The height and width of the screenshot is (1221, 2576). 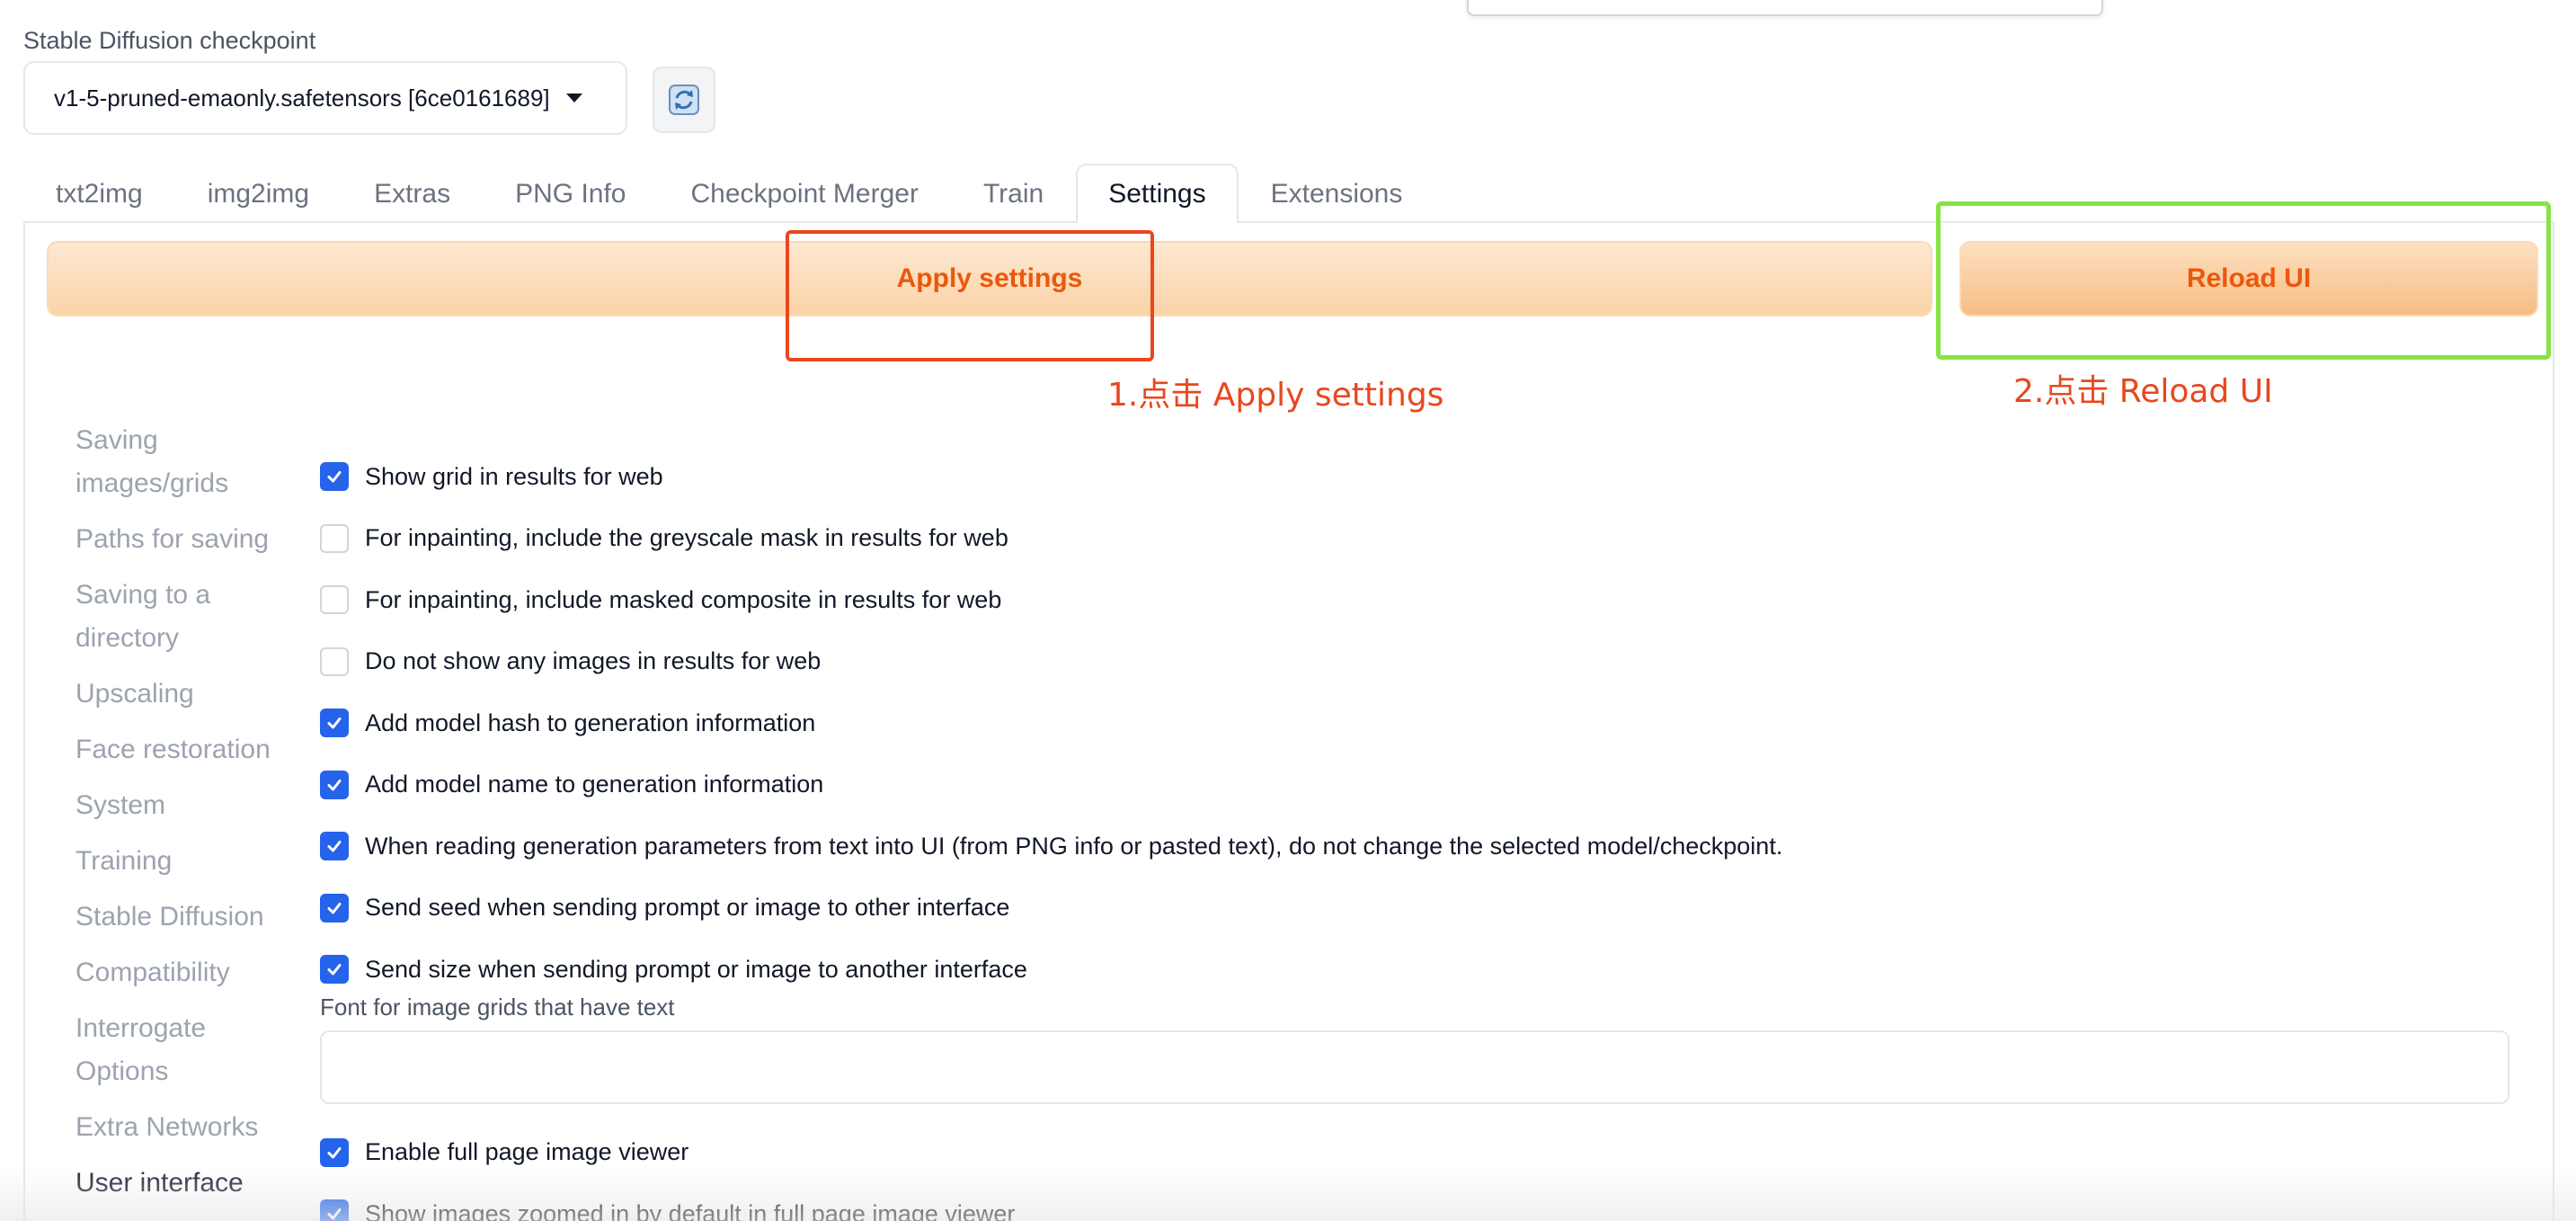 What do you see at coordinates (1337, 193) in the screenshot?
I see `tab-extensions: Extensions` at bounding box center [1337, 193].